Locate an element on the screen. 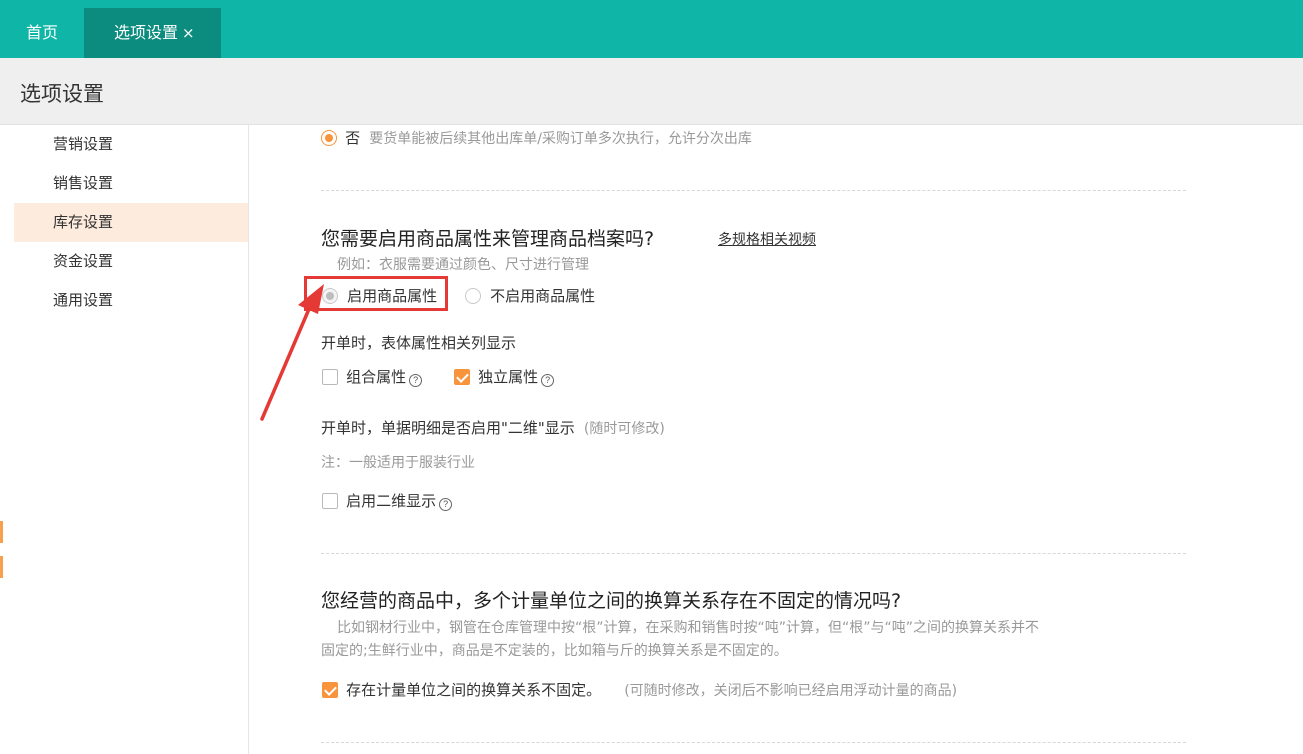 The height and width of the screenshot is (754, 1303). page-header: 选项设置 is located at coordinates (651, 91).